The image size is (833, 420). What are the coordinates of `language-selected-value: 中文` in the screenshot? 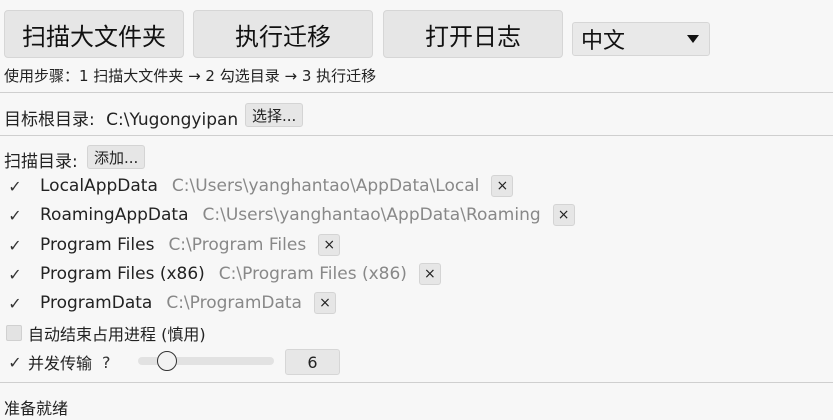 It's located at (603, 41).